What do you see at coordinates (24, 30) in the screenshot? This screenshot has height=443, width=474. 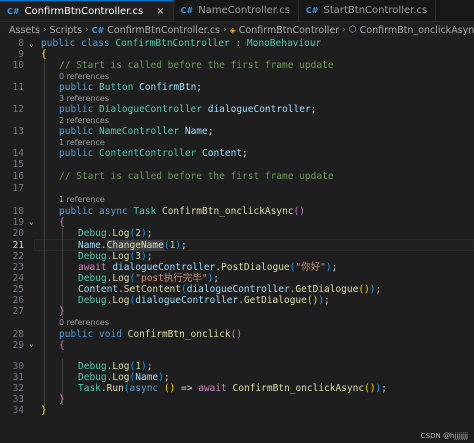 I see `breadcrumb-assets: Assets` at bounding box center [24, 30].